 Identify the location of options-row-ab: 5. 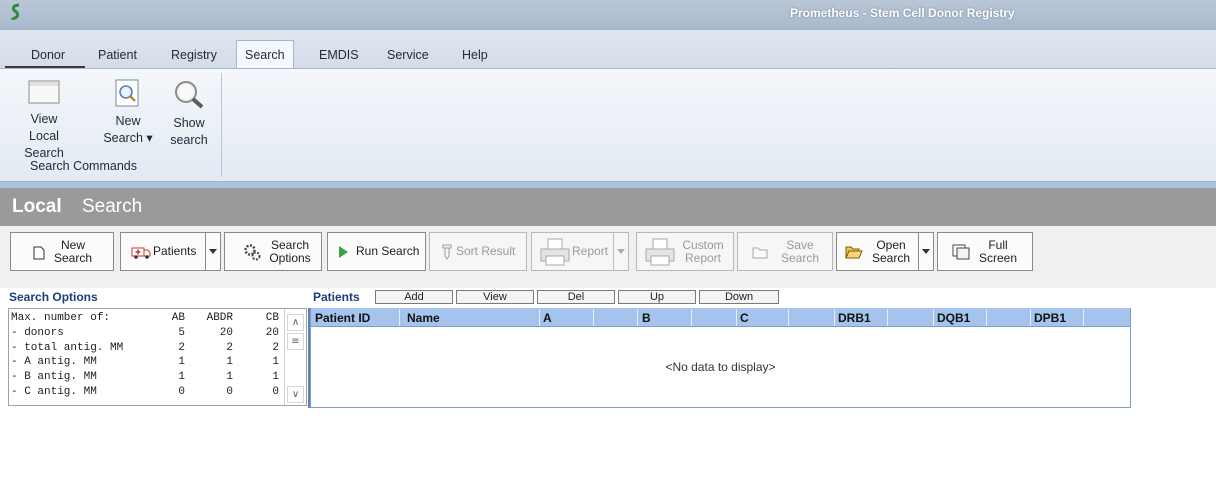
(181, 332).